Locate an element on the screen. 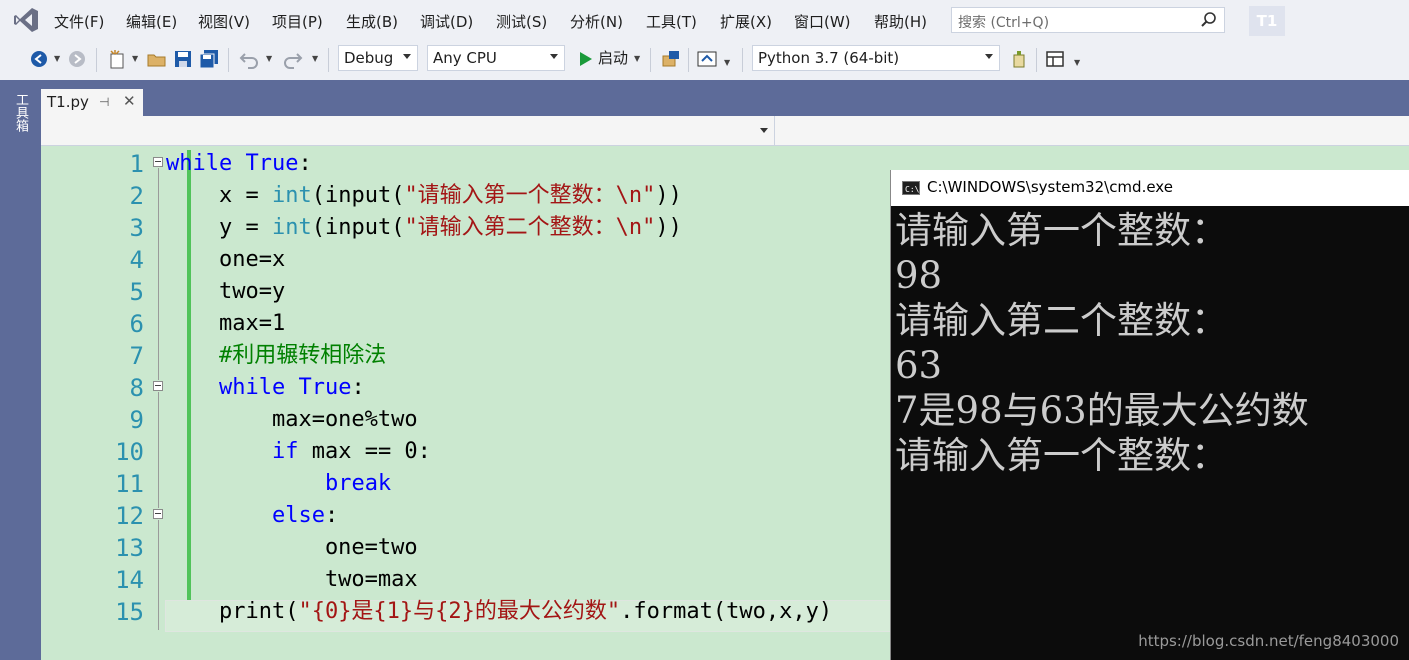 The height and width of the screenshot is (660, 1409). toolbar-overflow-icon: ▼ is located at coordinates (1077, 62).